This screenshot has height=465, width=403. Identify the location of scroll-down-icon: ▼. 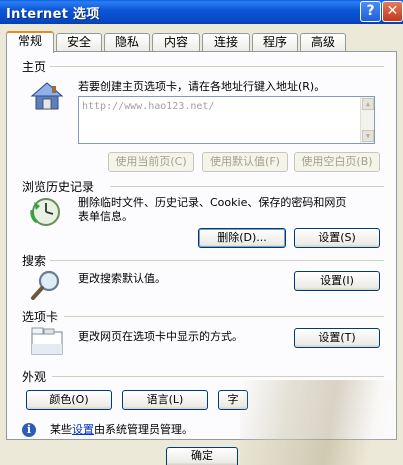
(368, 136).